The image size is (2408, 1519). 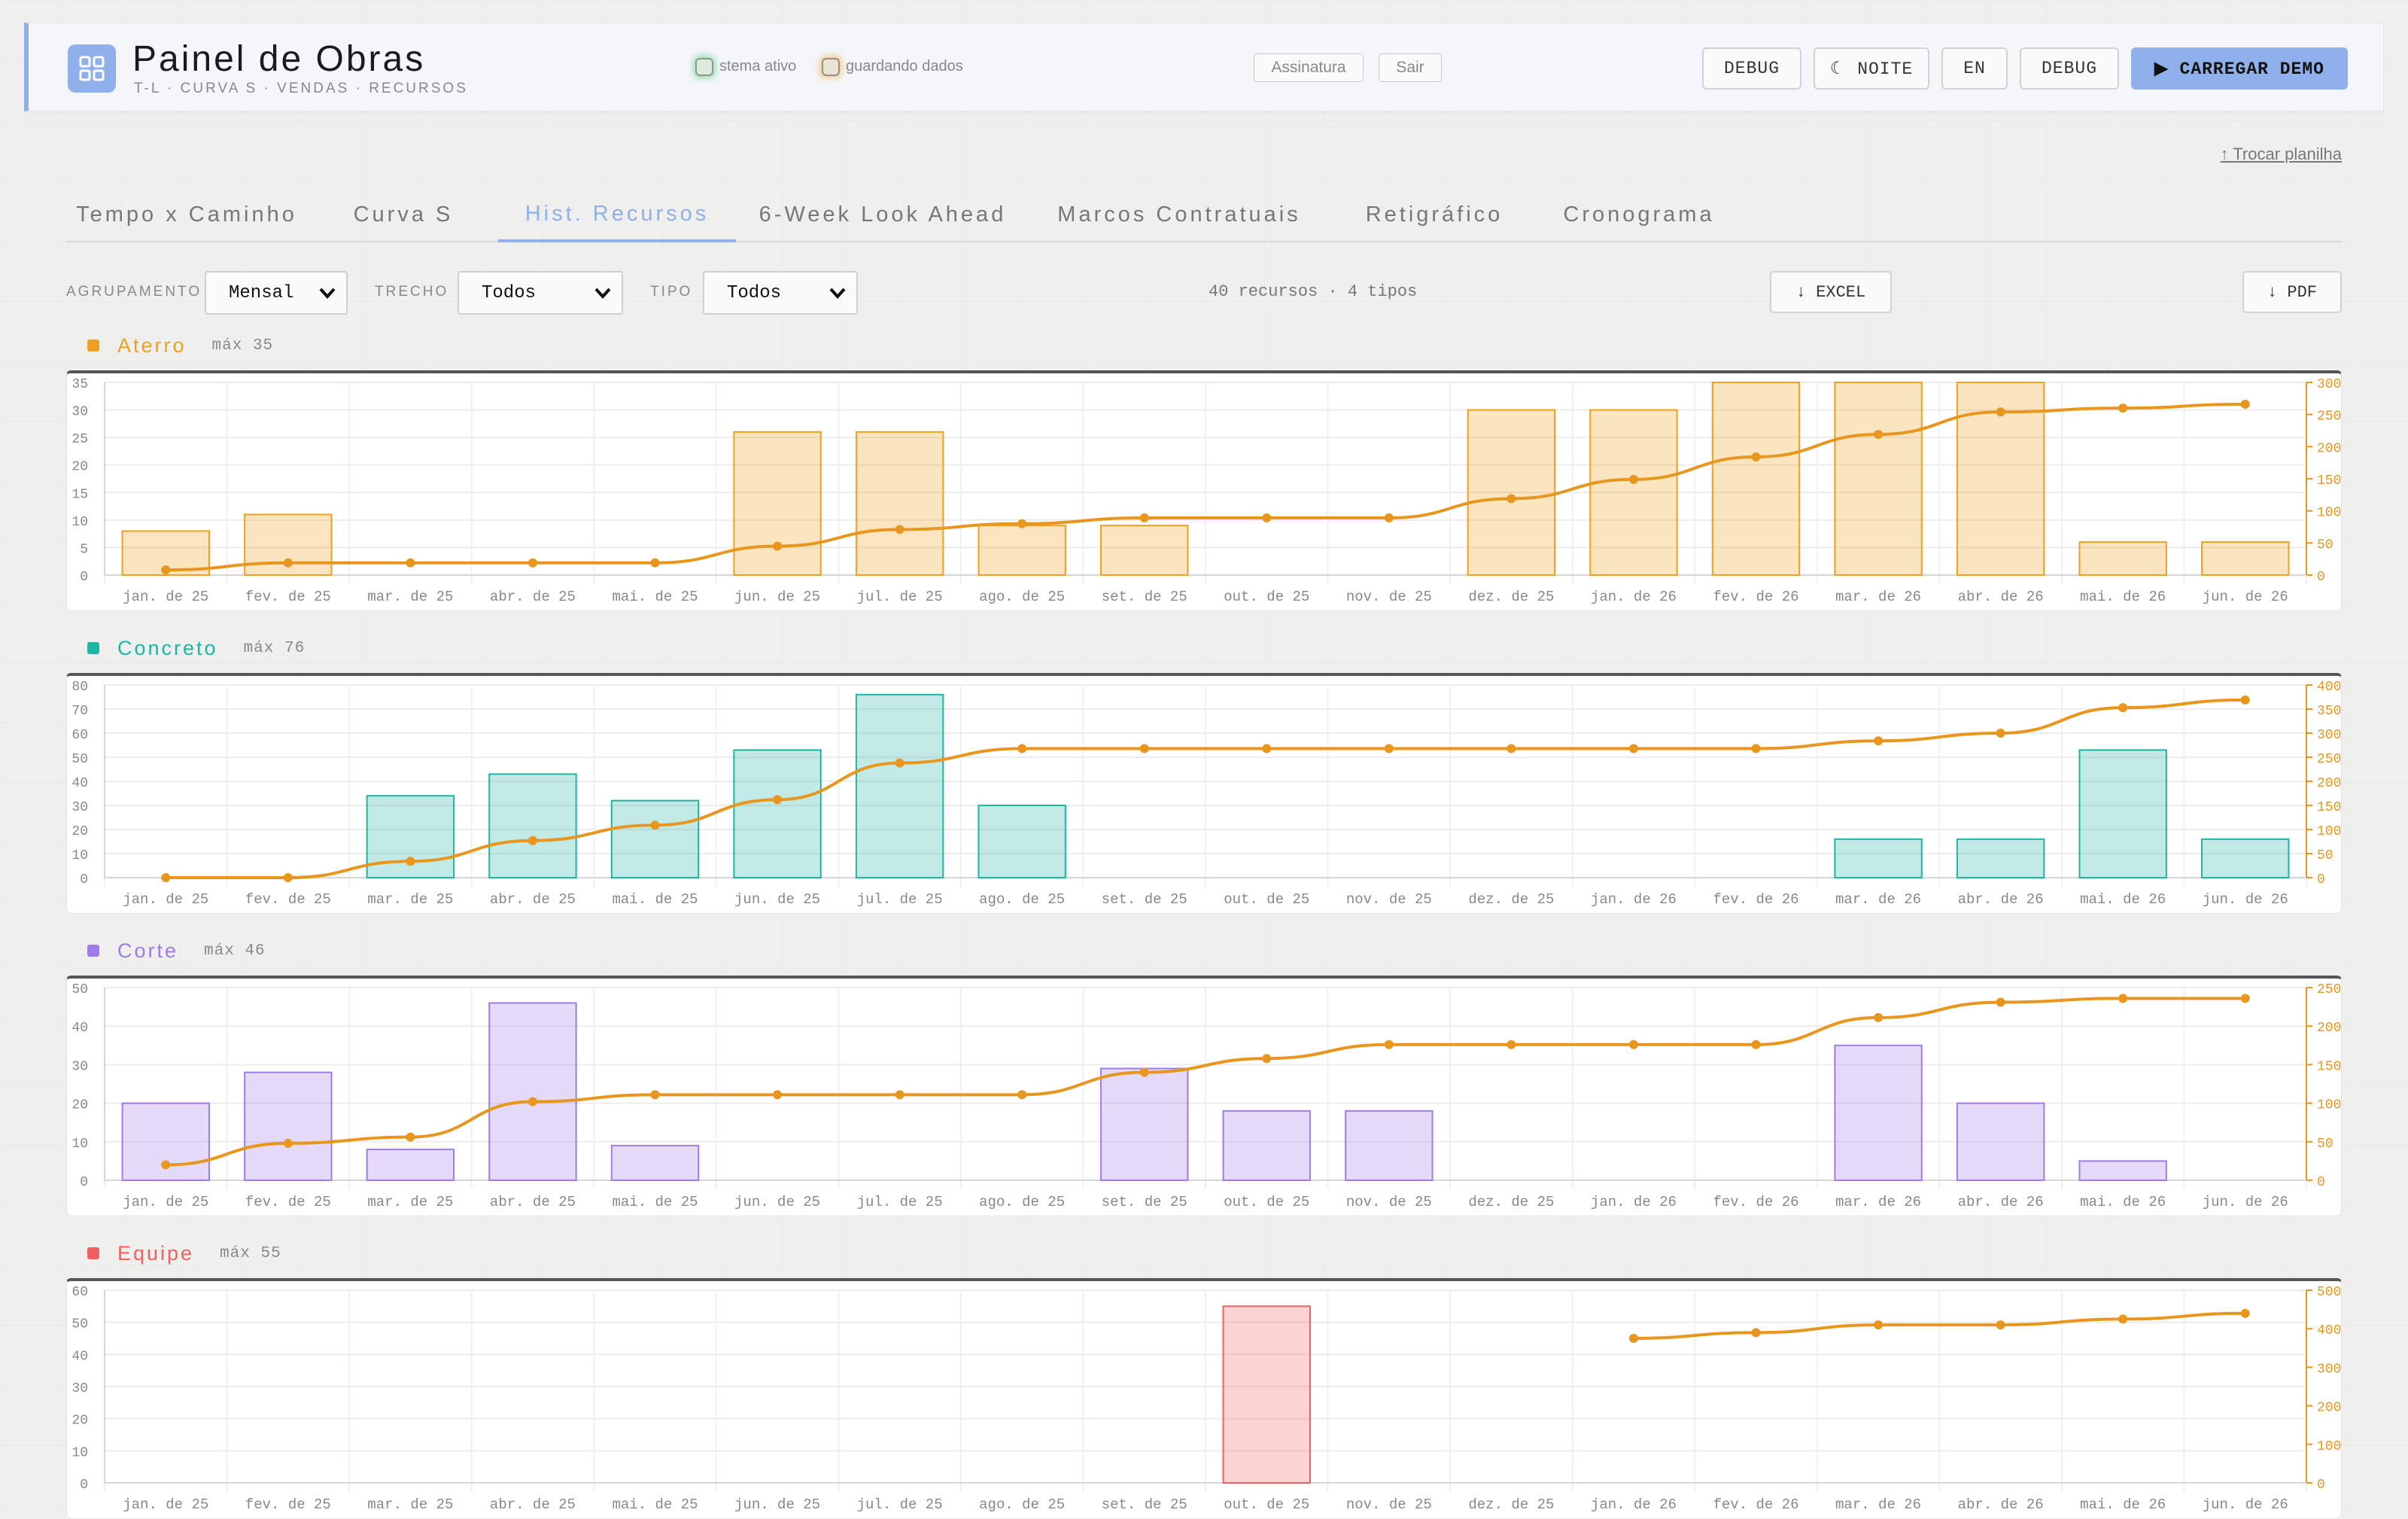 I want to click on chart-header-equipe: Equipe máx 55, so click(x=184, y=1253).